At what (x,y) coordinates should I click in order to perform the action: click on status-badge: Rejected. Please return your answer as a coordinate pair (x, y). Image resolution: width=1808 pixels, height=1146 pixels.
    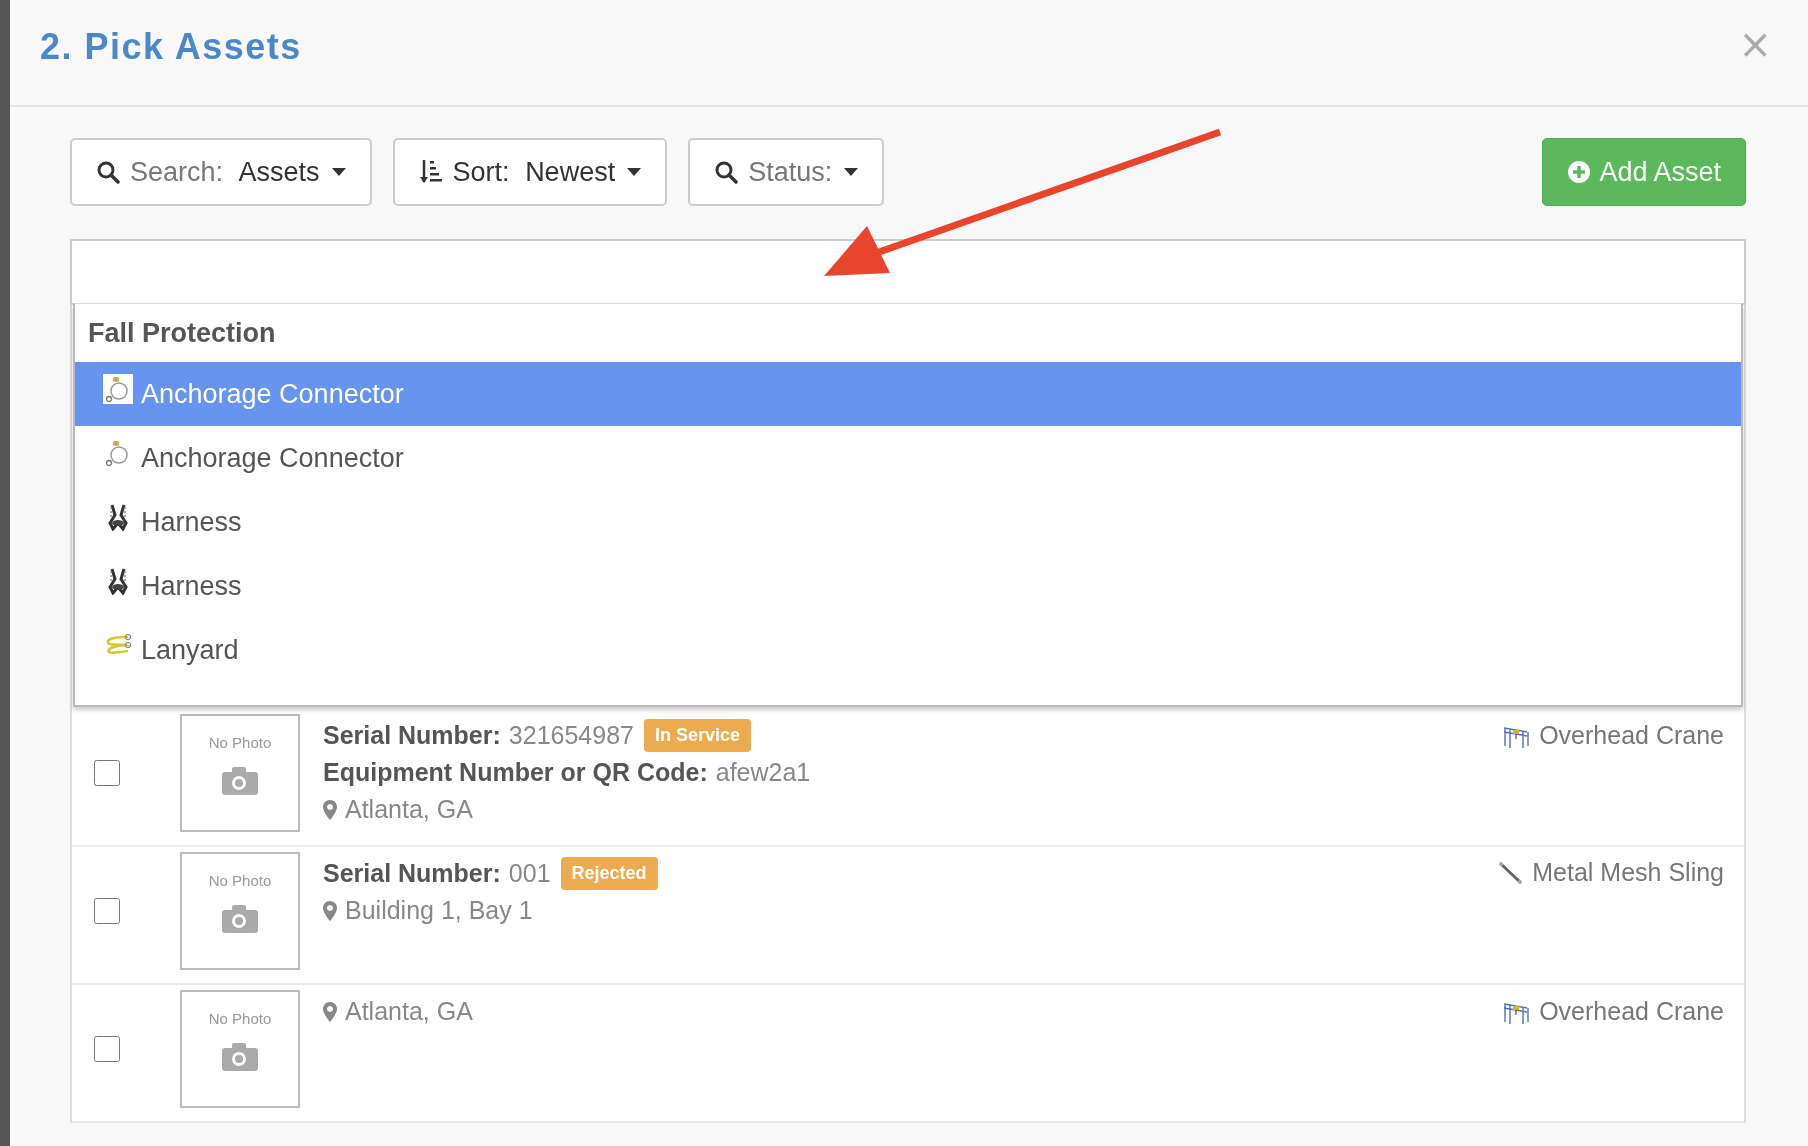
    Looking at the image, I should click on (609, 873).